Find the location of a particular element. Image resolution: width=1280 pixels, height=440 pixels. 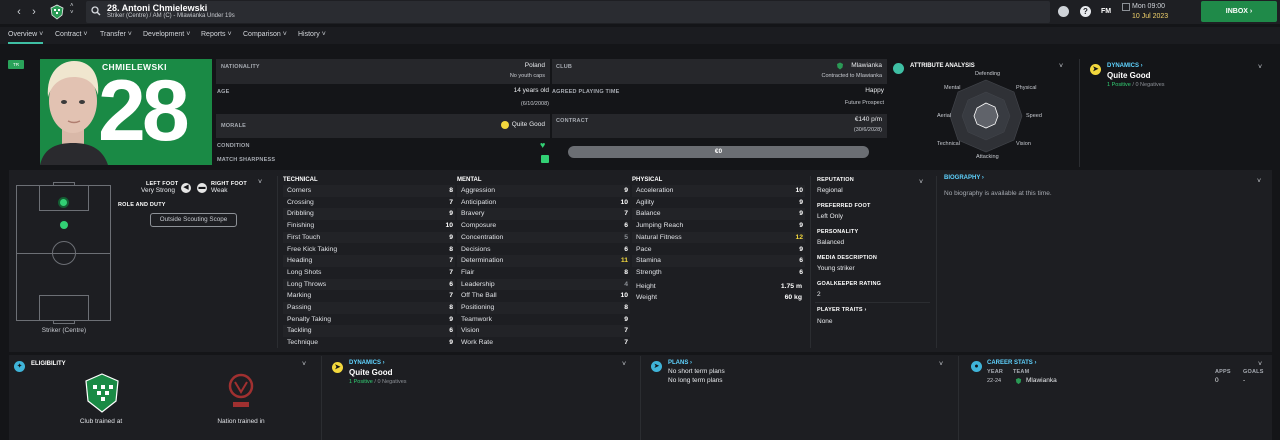

club-contract: Contracted to Mlawianka is located at coordinates (851, 76).